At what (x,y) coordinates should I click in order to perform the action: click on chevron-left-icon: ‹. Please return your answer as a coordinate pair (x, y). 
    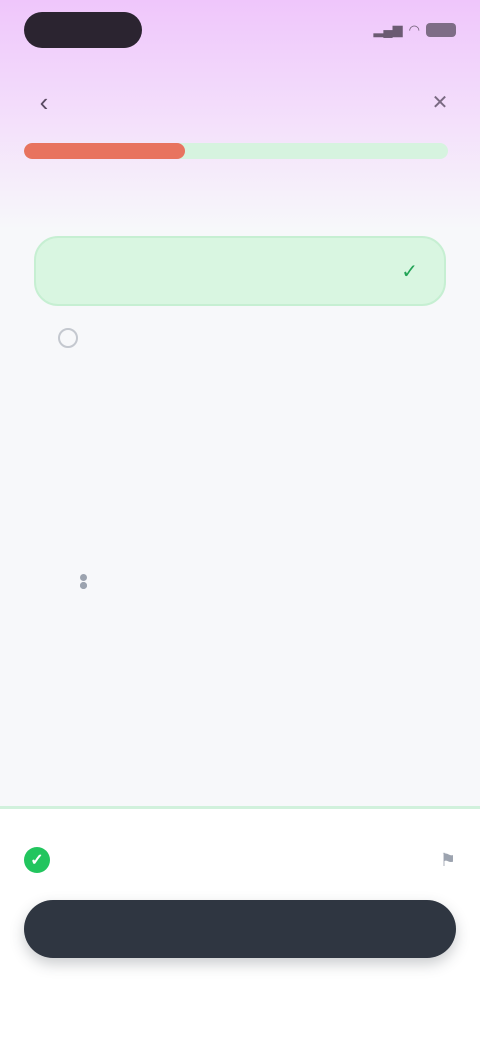
    Looking at the image, I should click on (44, 101).